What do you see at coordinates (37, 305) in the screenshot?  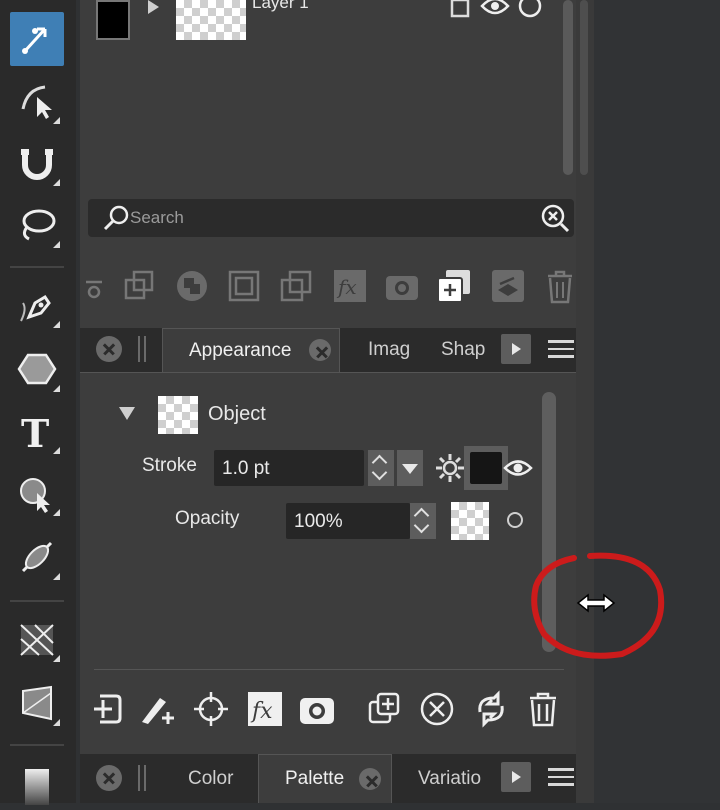 I see `pen-tool` at bounding box center [37, 305].